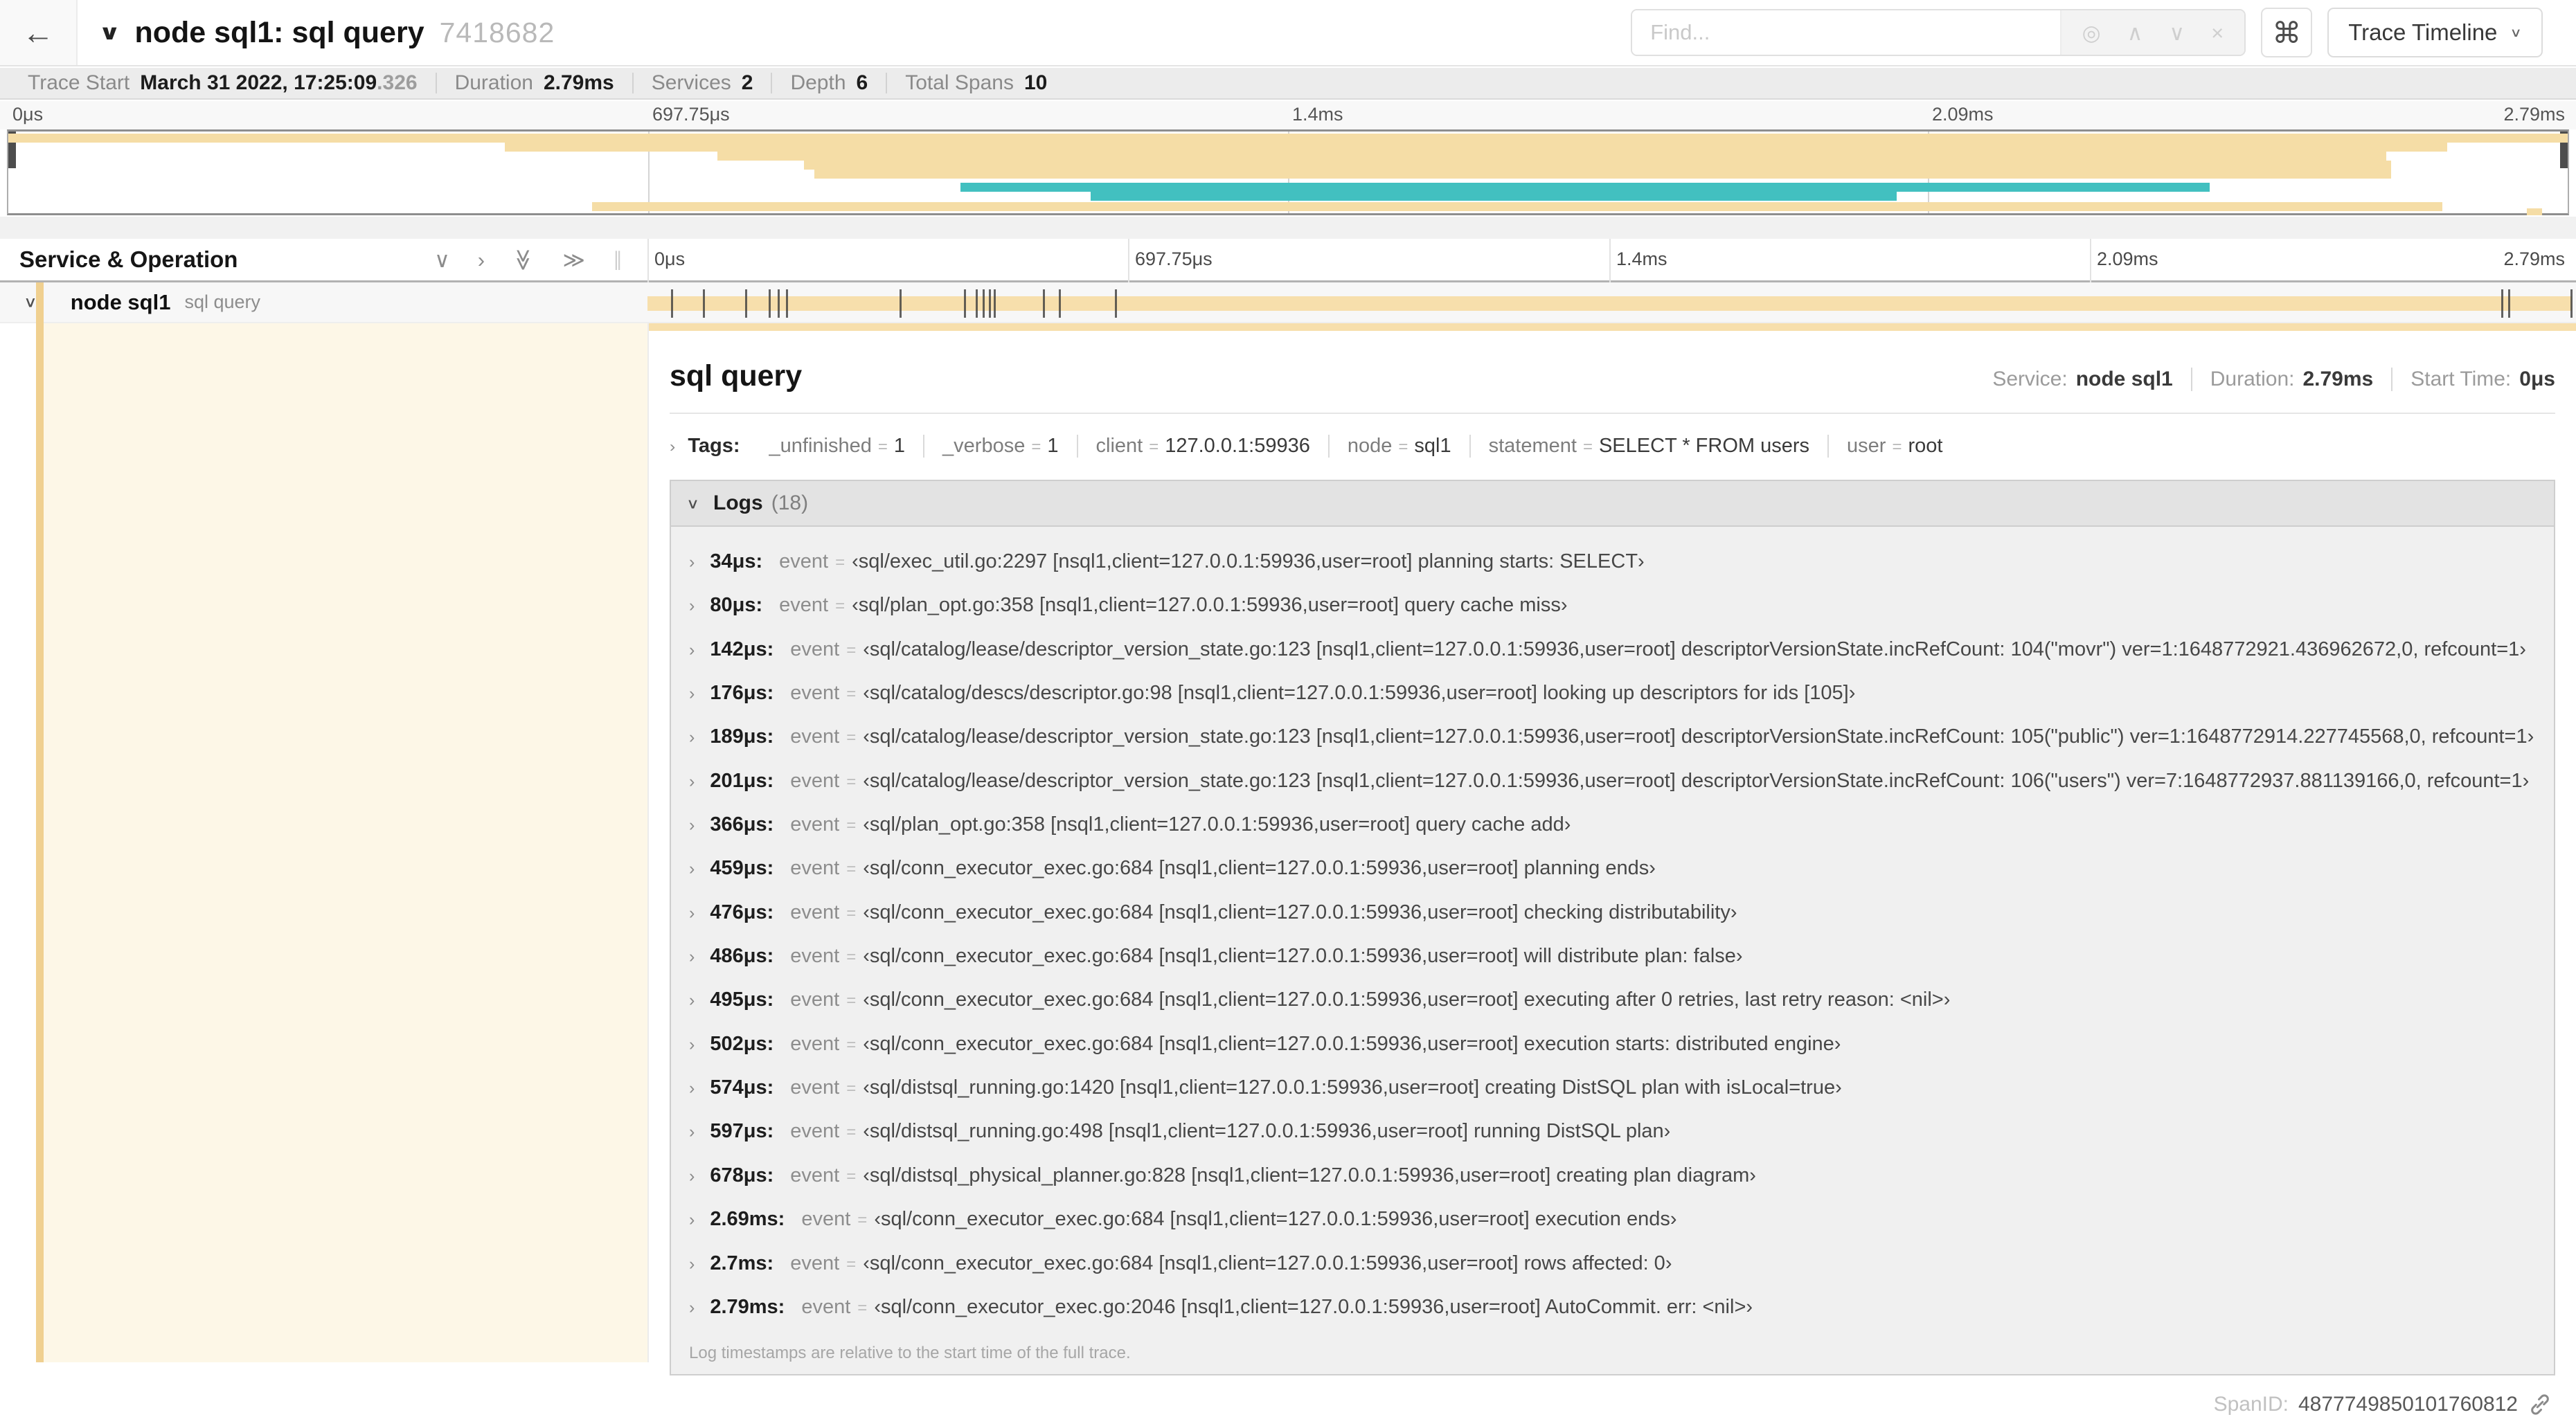  I want to click on back-button: ←, so click(39, 32).